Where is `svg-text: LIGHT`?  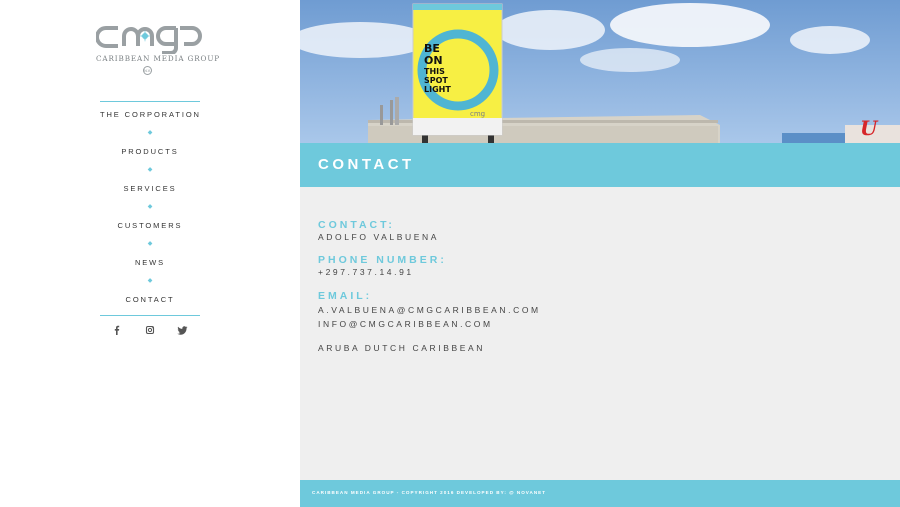
svg-text: LIGHT is located at coordinates (437, 89).